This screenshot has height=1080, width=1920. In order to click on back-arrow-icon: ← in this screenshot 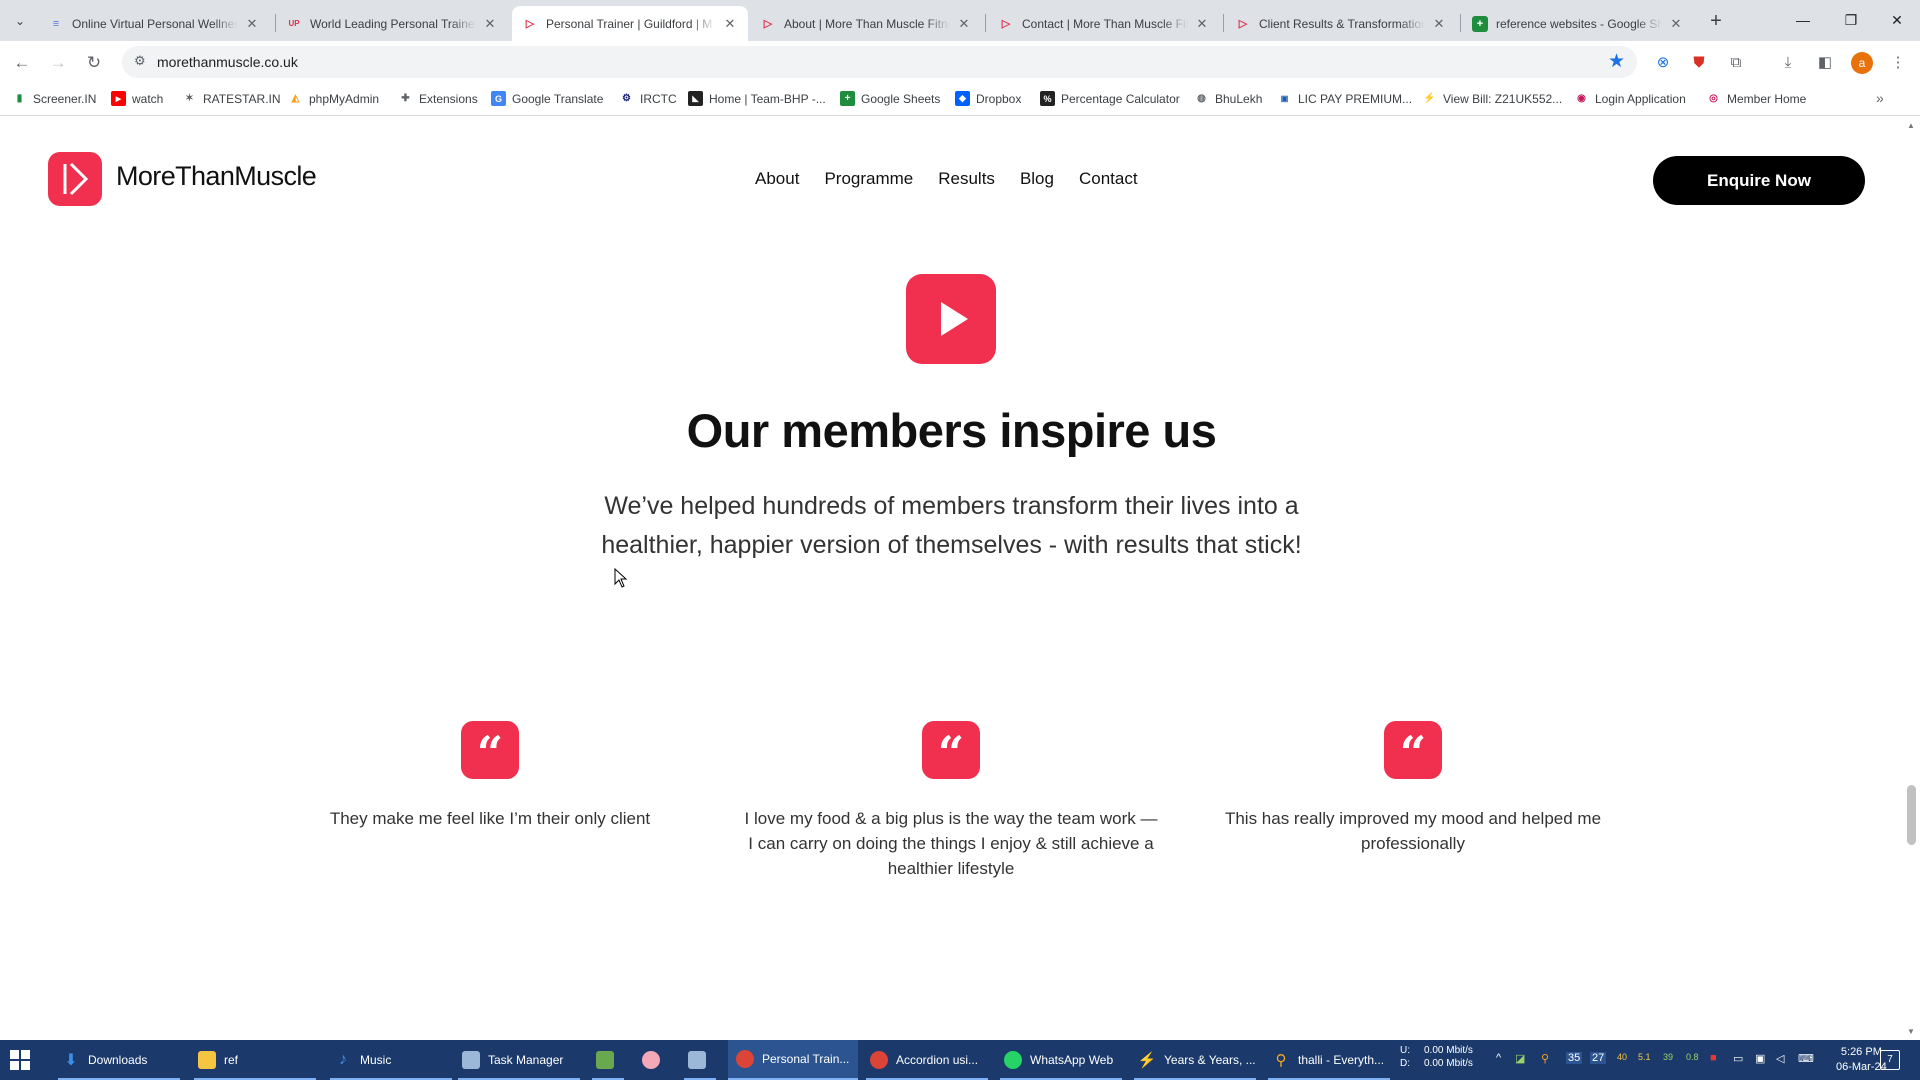, I will do `click(22, 63)`.